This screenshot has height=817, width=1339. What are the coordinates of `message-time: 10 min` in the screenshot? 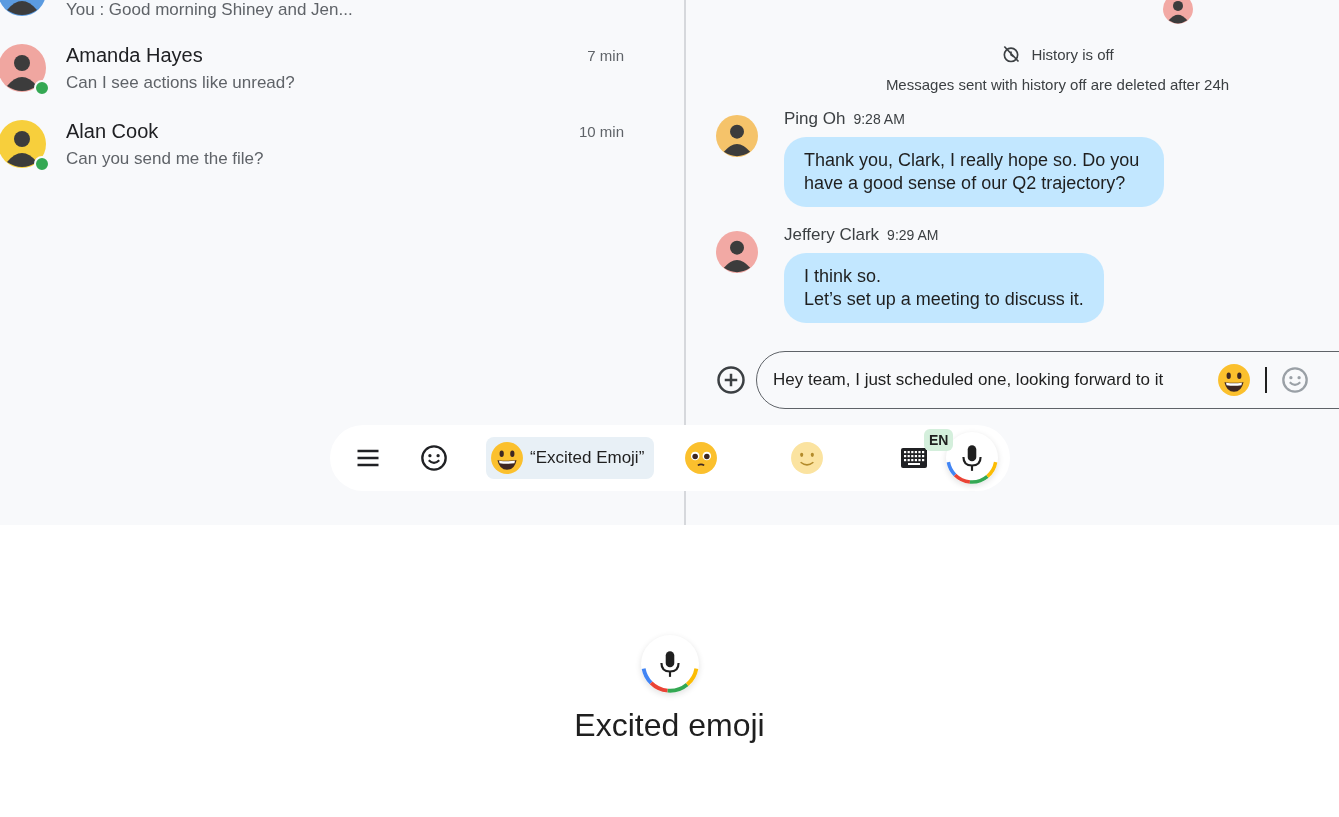 It's located at (601, 131).